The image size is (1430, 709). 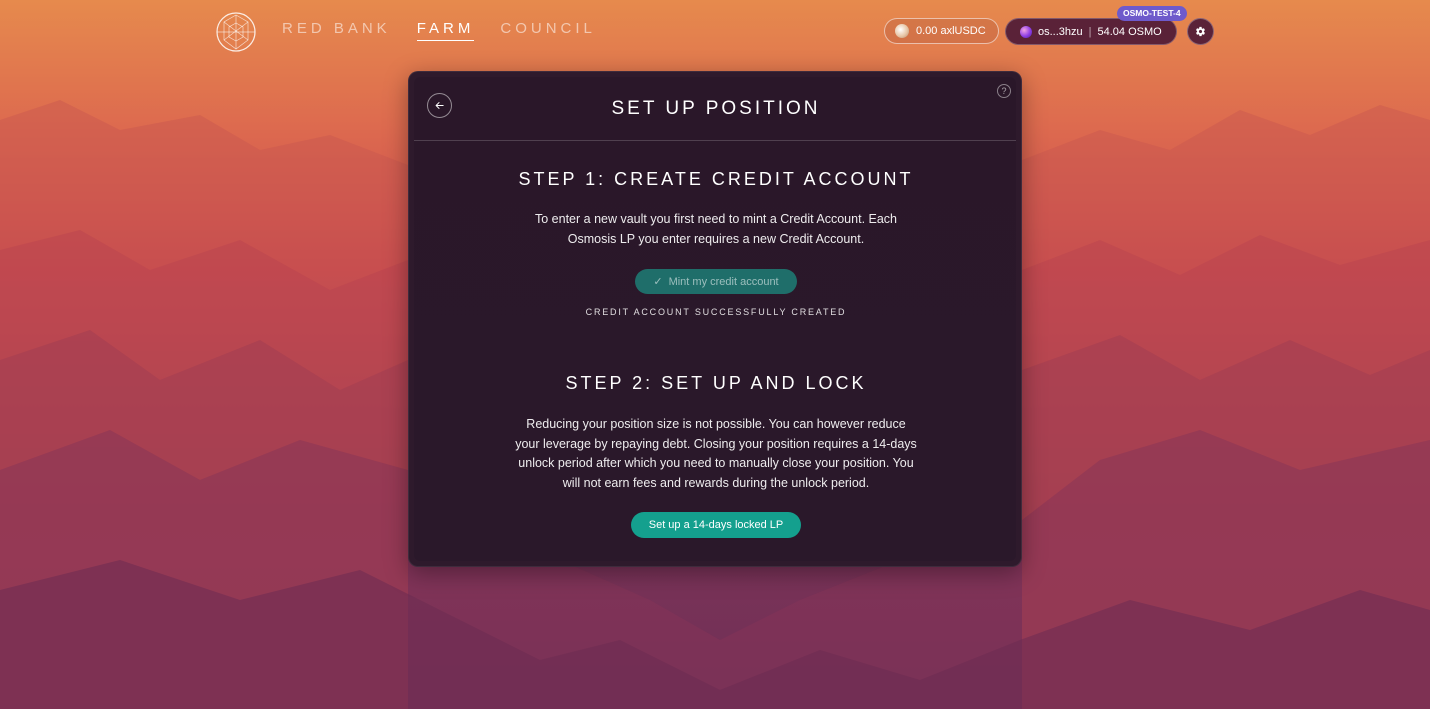 I want to click on title-divider, so click(x=715, y=140).